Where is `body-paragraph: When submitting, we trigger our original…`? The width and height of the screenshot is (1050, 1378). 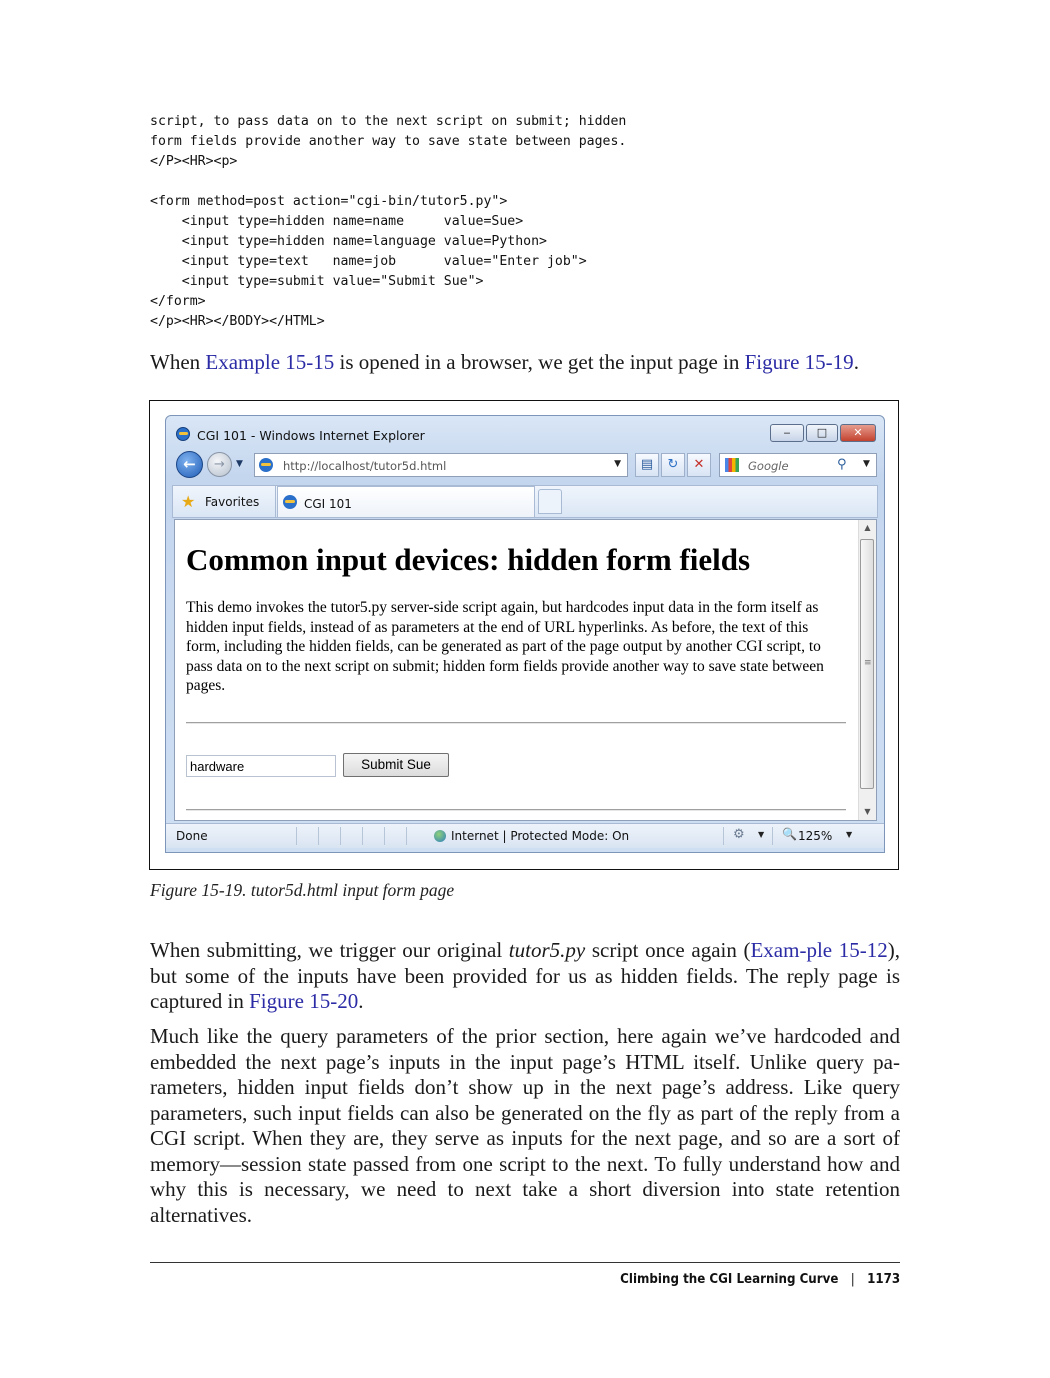
body-paragraph: When submitting, we trigger our original… is located at coordinates (525, 976).